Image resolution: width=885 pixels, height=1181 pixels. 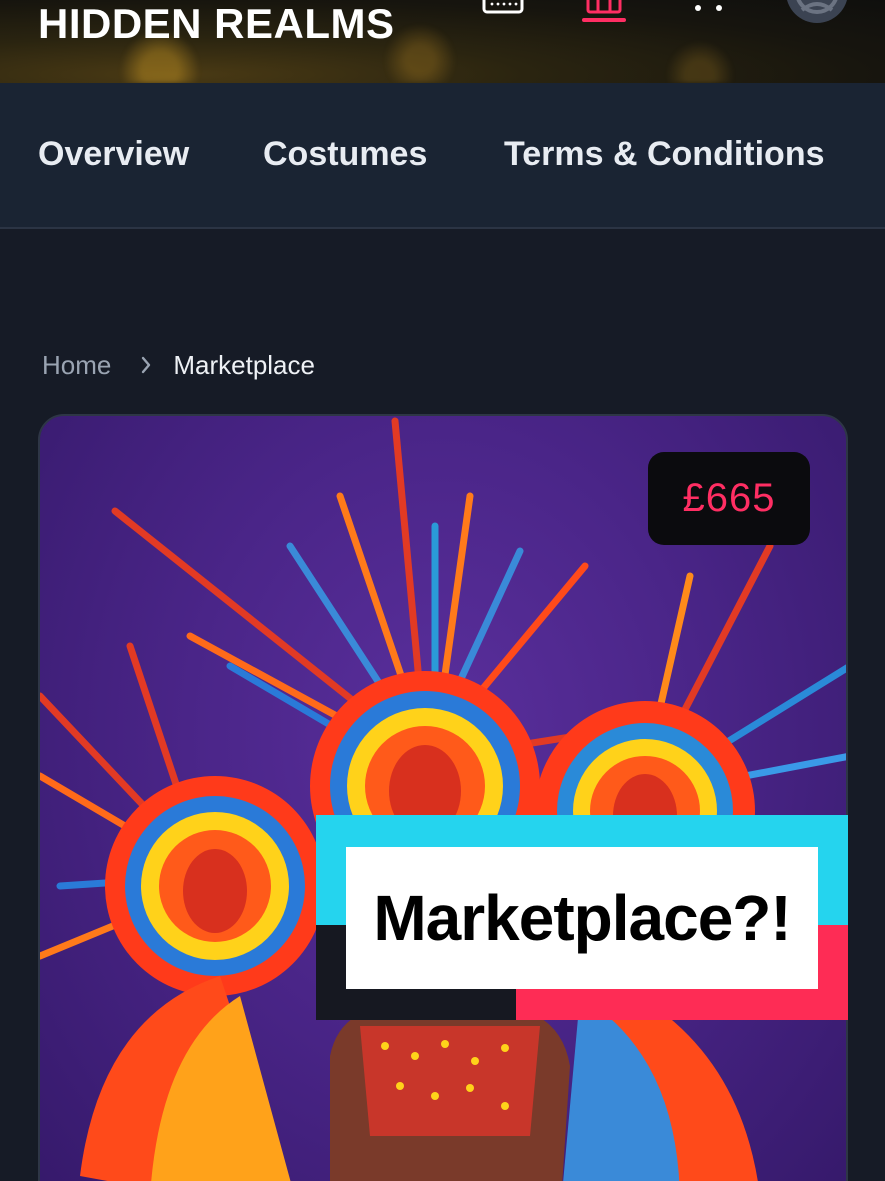 What do you see at coordinates (817, 13) in the screenshot?
I see `avatar-icon` at bounding box center [817, 13].